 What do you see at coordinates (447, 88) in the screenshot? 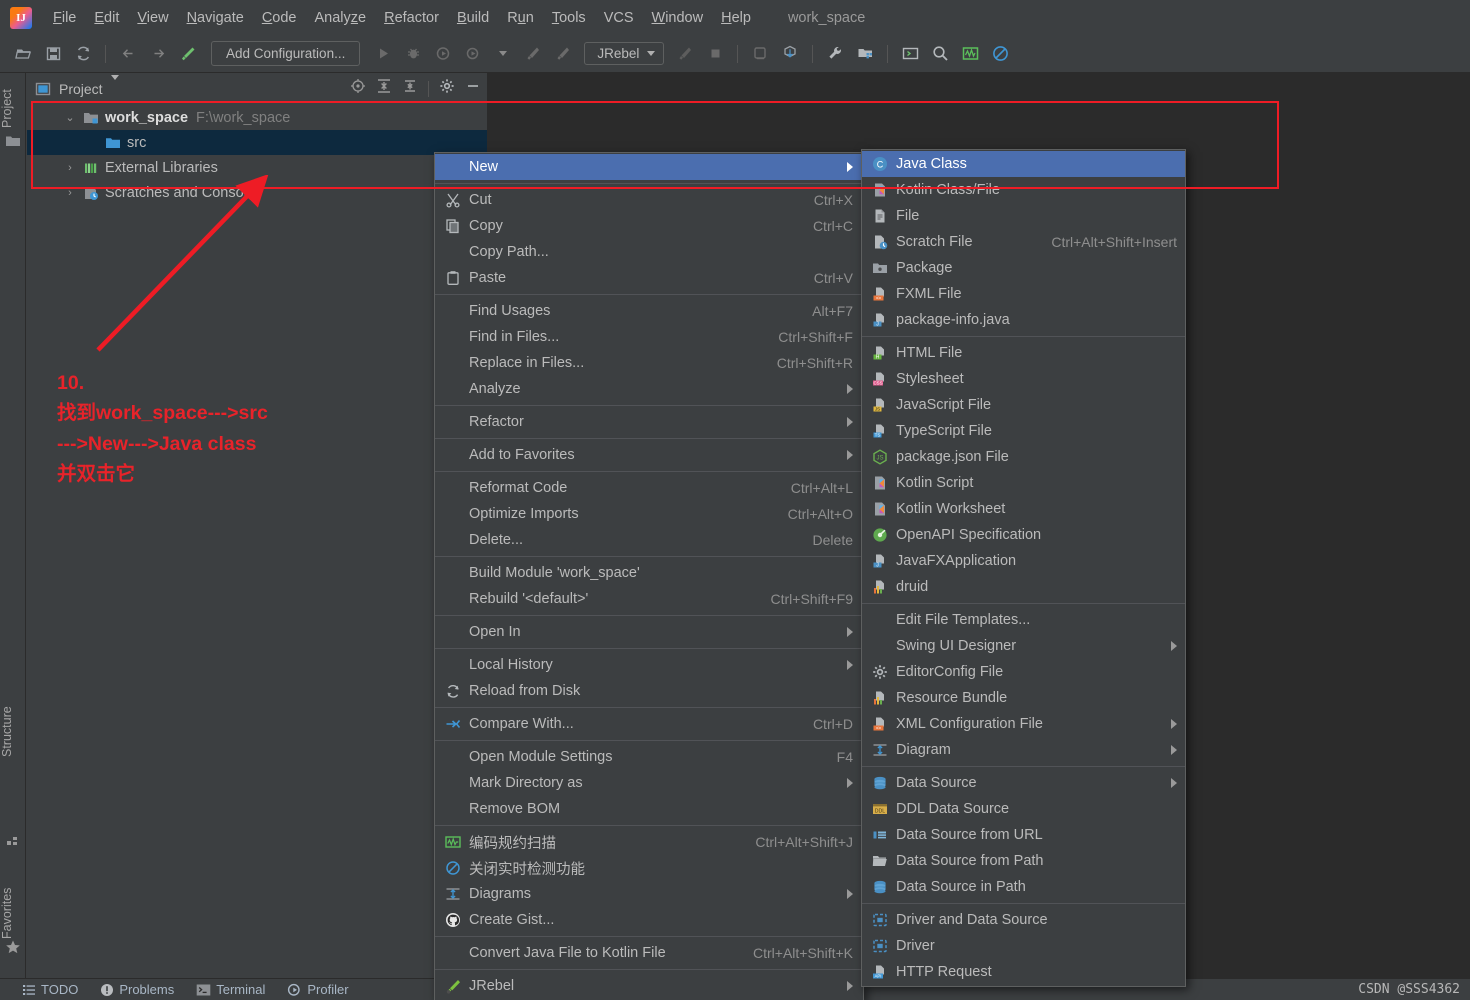
I see `settings-gear-icon` at bounding box center [447, 88].